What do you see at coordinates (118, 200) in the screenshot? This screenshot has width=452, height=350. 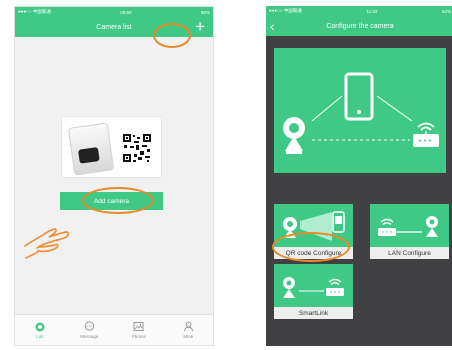 I see `add-camera-highlight` at bounding box center [118, 200].